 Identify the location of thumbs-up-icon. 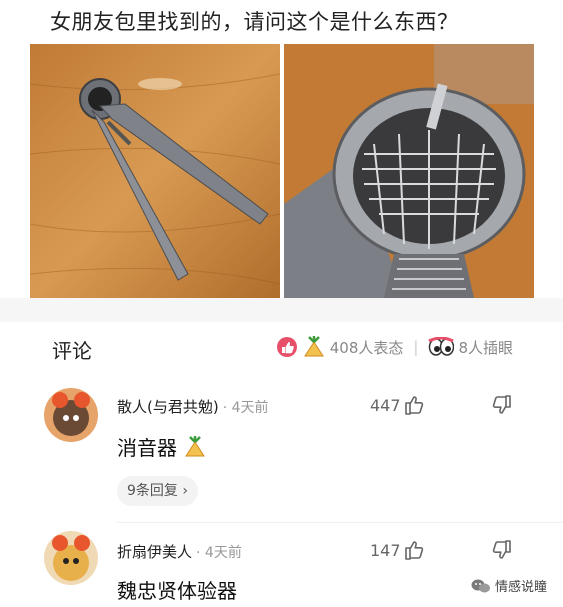
(287, 347).